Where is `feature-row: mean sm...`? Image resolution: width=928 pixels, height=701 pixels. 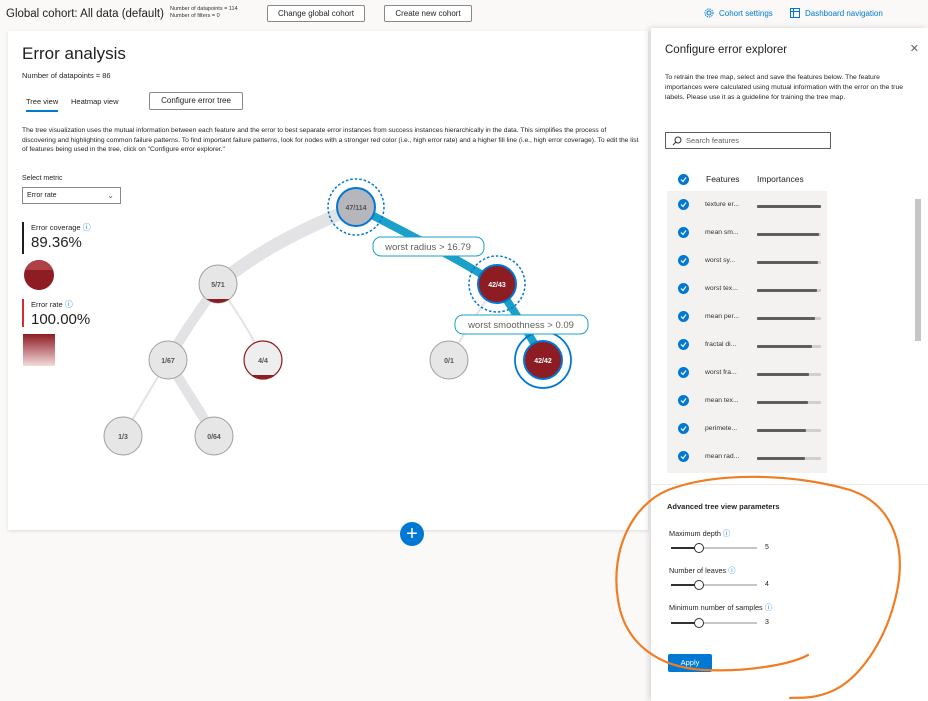 feature-row: mean sm... is located at coordinates (747, 233).